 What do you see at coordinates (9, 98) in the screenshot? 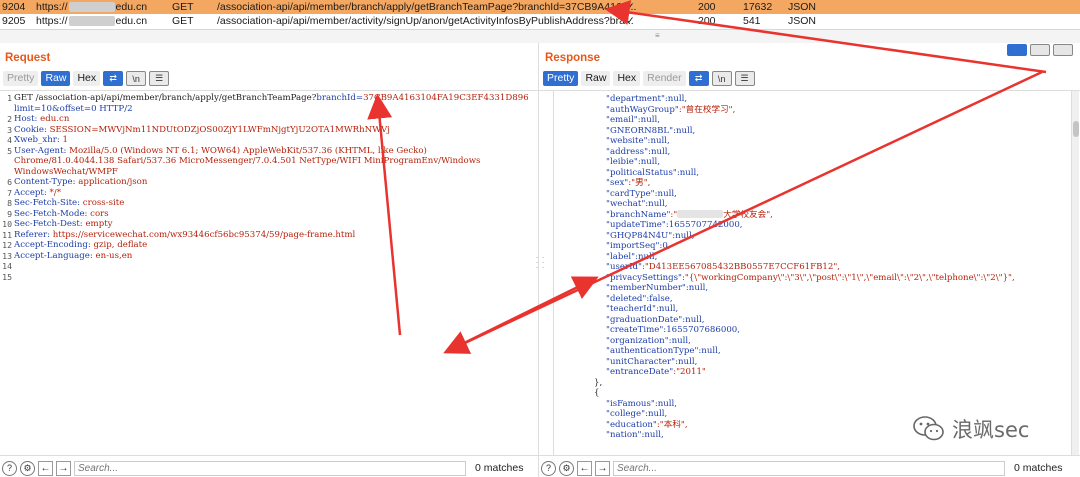
I see `line-number: 1` at bounding box center [9, 98].